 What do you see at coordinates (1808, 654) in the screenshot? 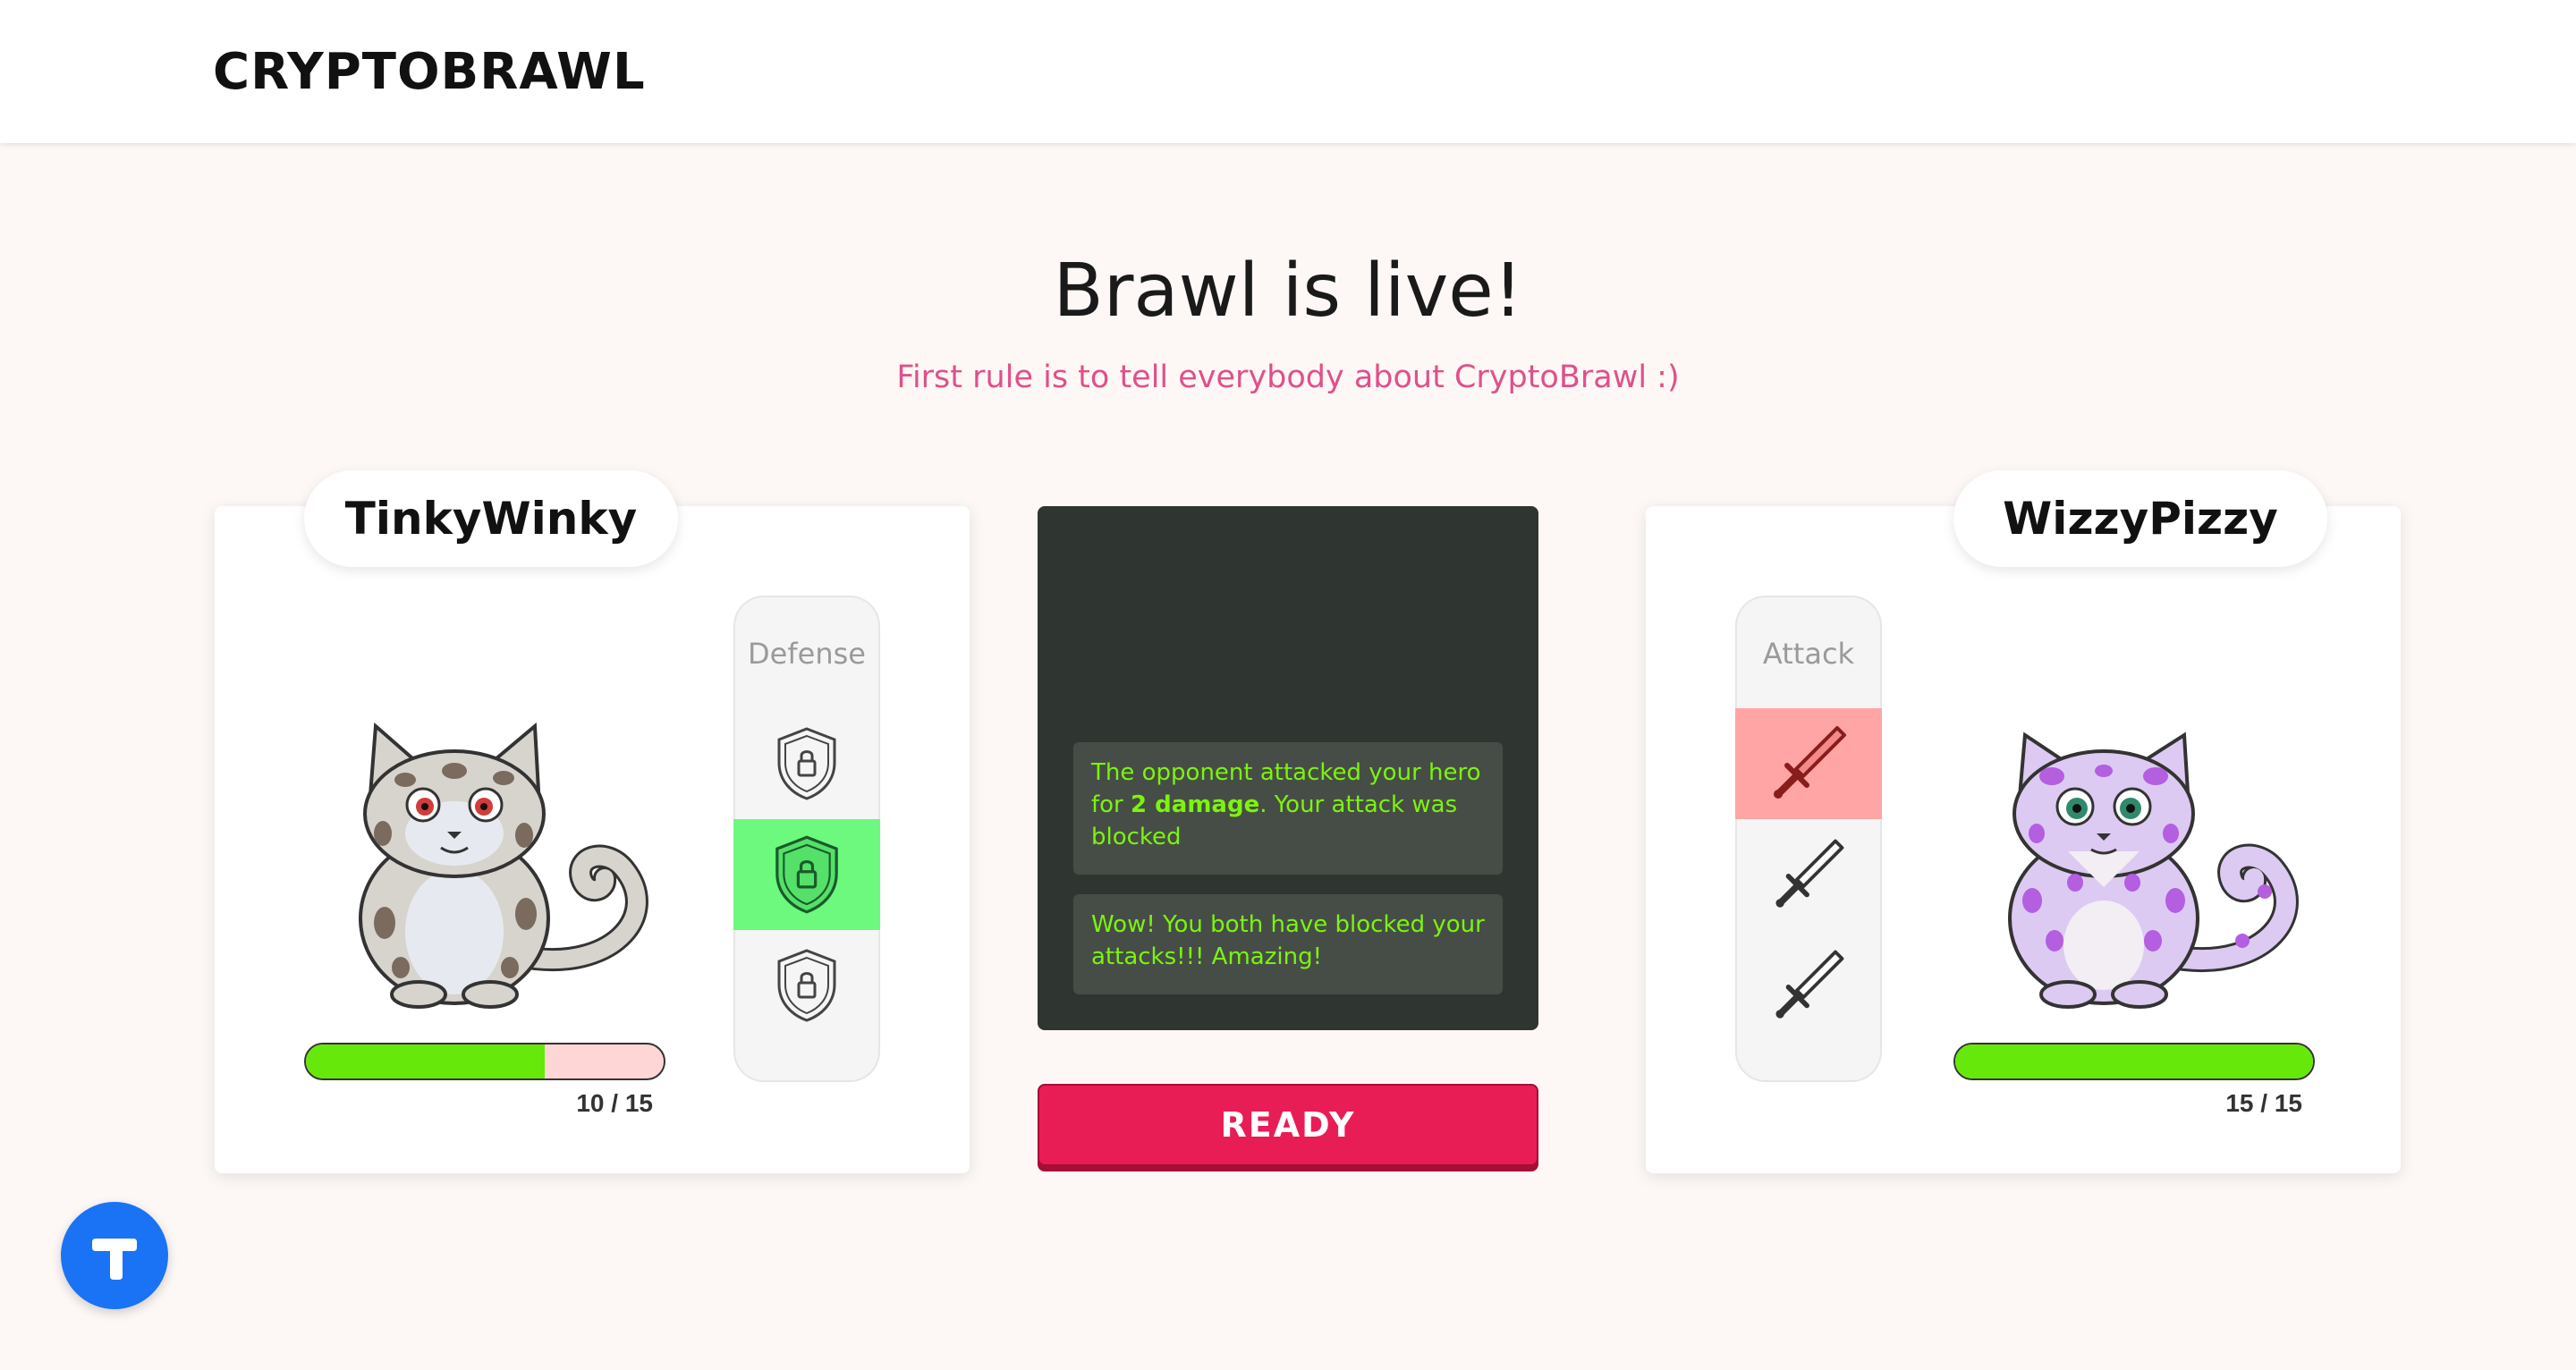
I see `attack-label: Attack` at bounding box center [1808, 654].